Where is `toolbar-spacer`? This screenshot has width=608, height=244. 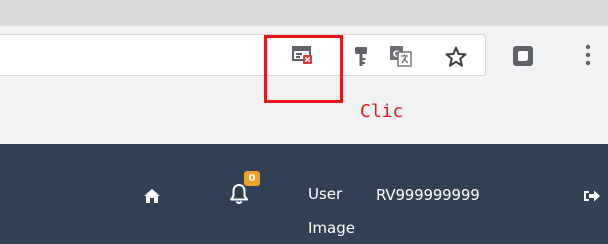 toolbar-spacer is located at coordinates (304, 131).